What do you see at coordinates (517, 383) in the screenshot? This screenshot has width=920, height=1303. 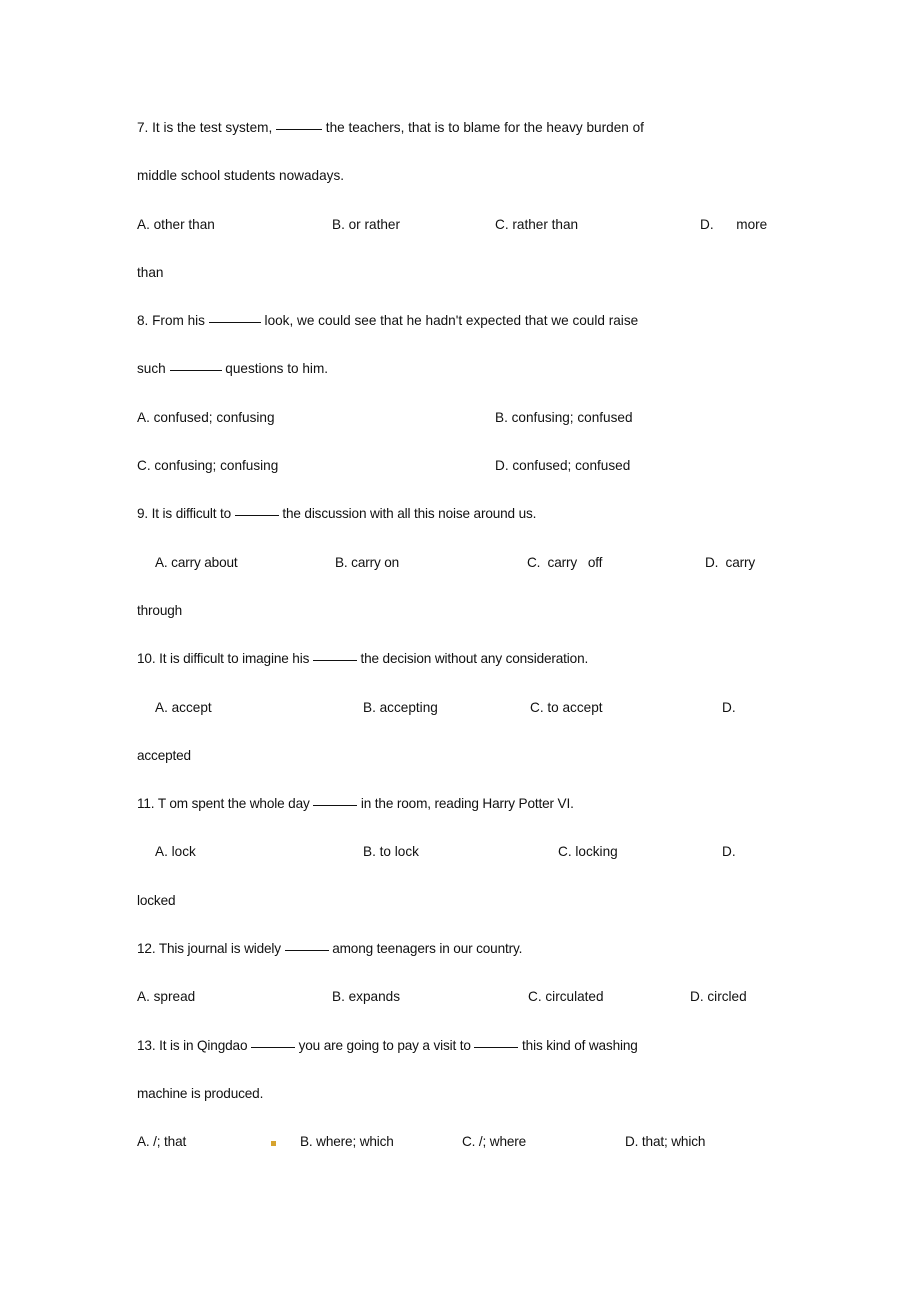 I see `q8-stem-line-2: such questions to him.` at bounding box center [517, 383].